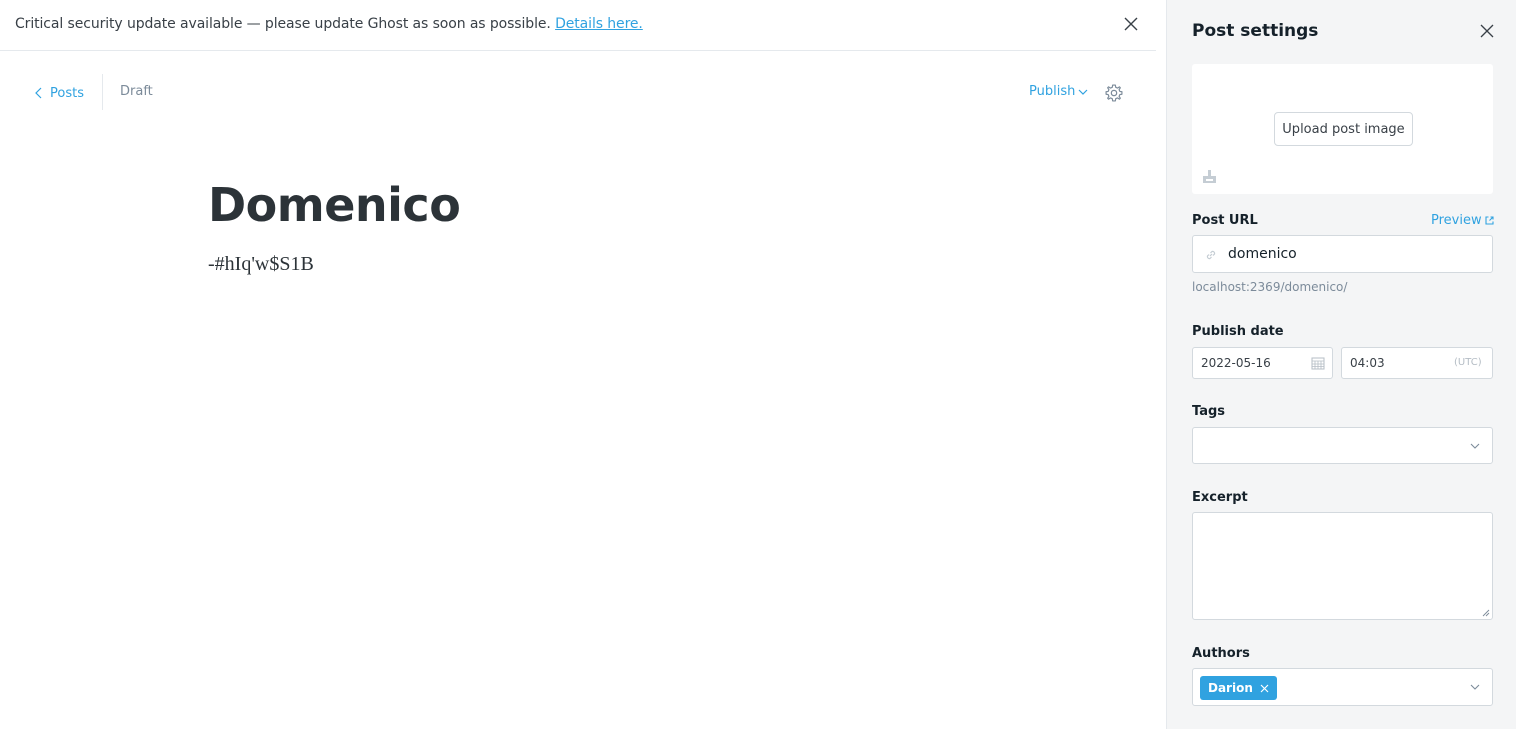 The image size is (1516, 729). Describe the element at coordinates (1486, 613) in the screenshot. I see `resize-handle-icon` at that location.